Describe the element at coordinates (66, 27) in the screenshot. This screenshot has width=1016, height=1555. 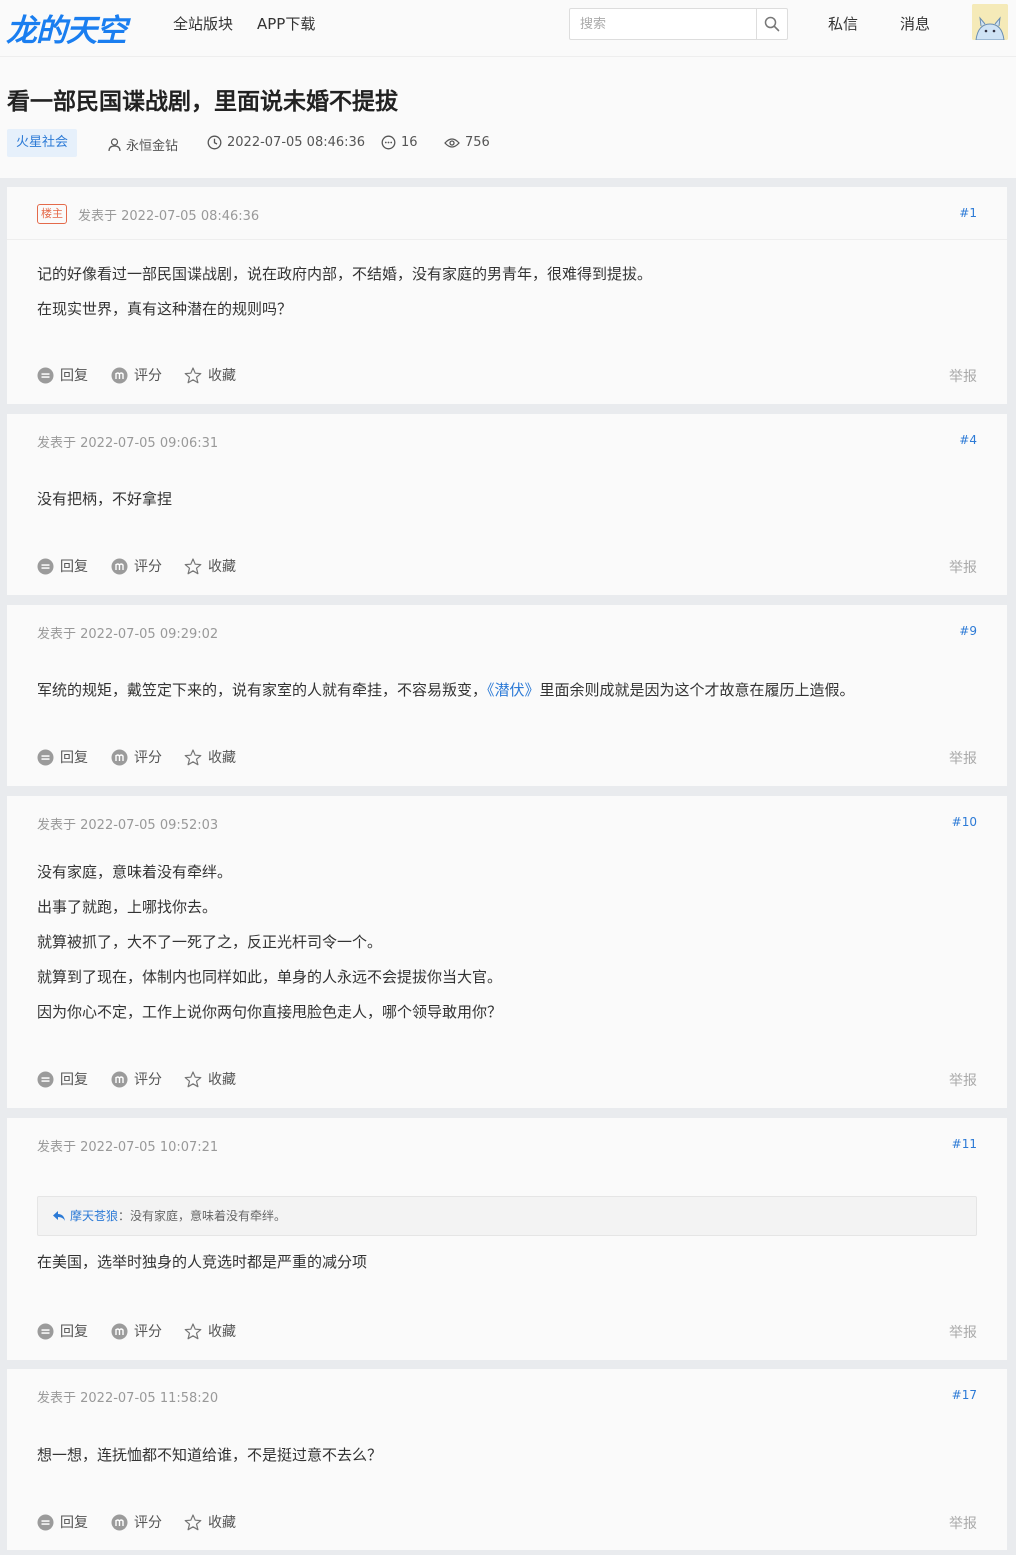
I see `site-logo: 龙的天空` at that location.